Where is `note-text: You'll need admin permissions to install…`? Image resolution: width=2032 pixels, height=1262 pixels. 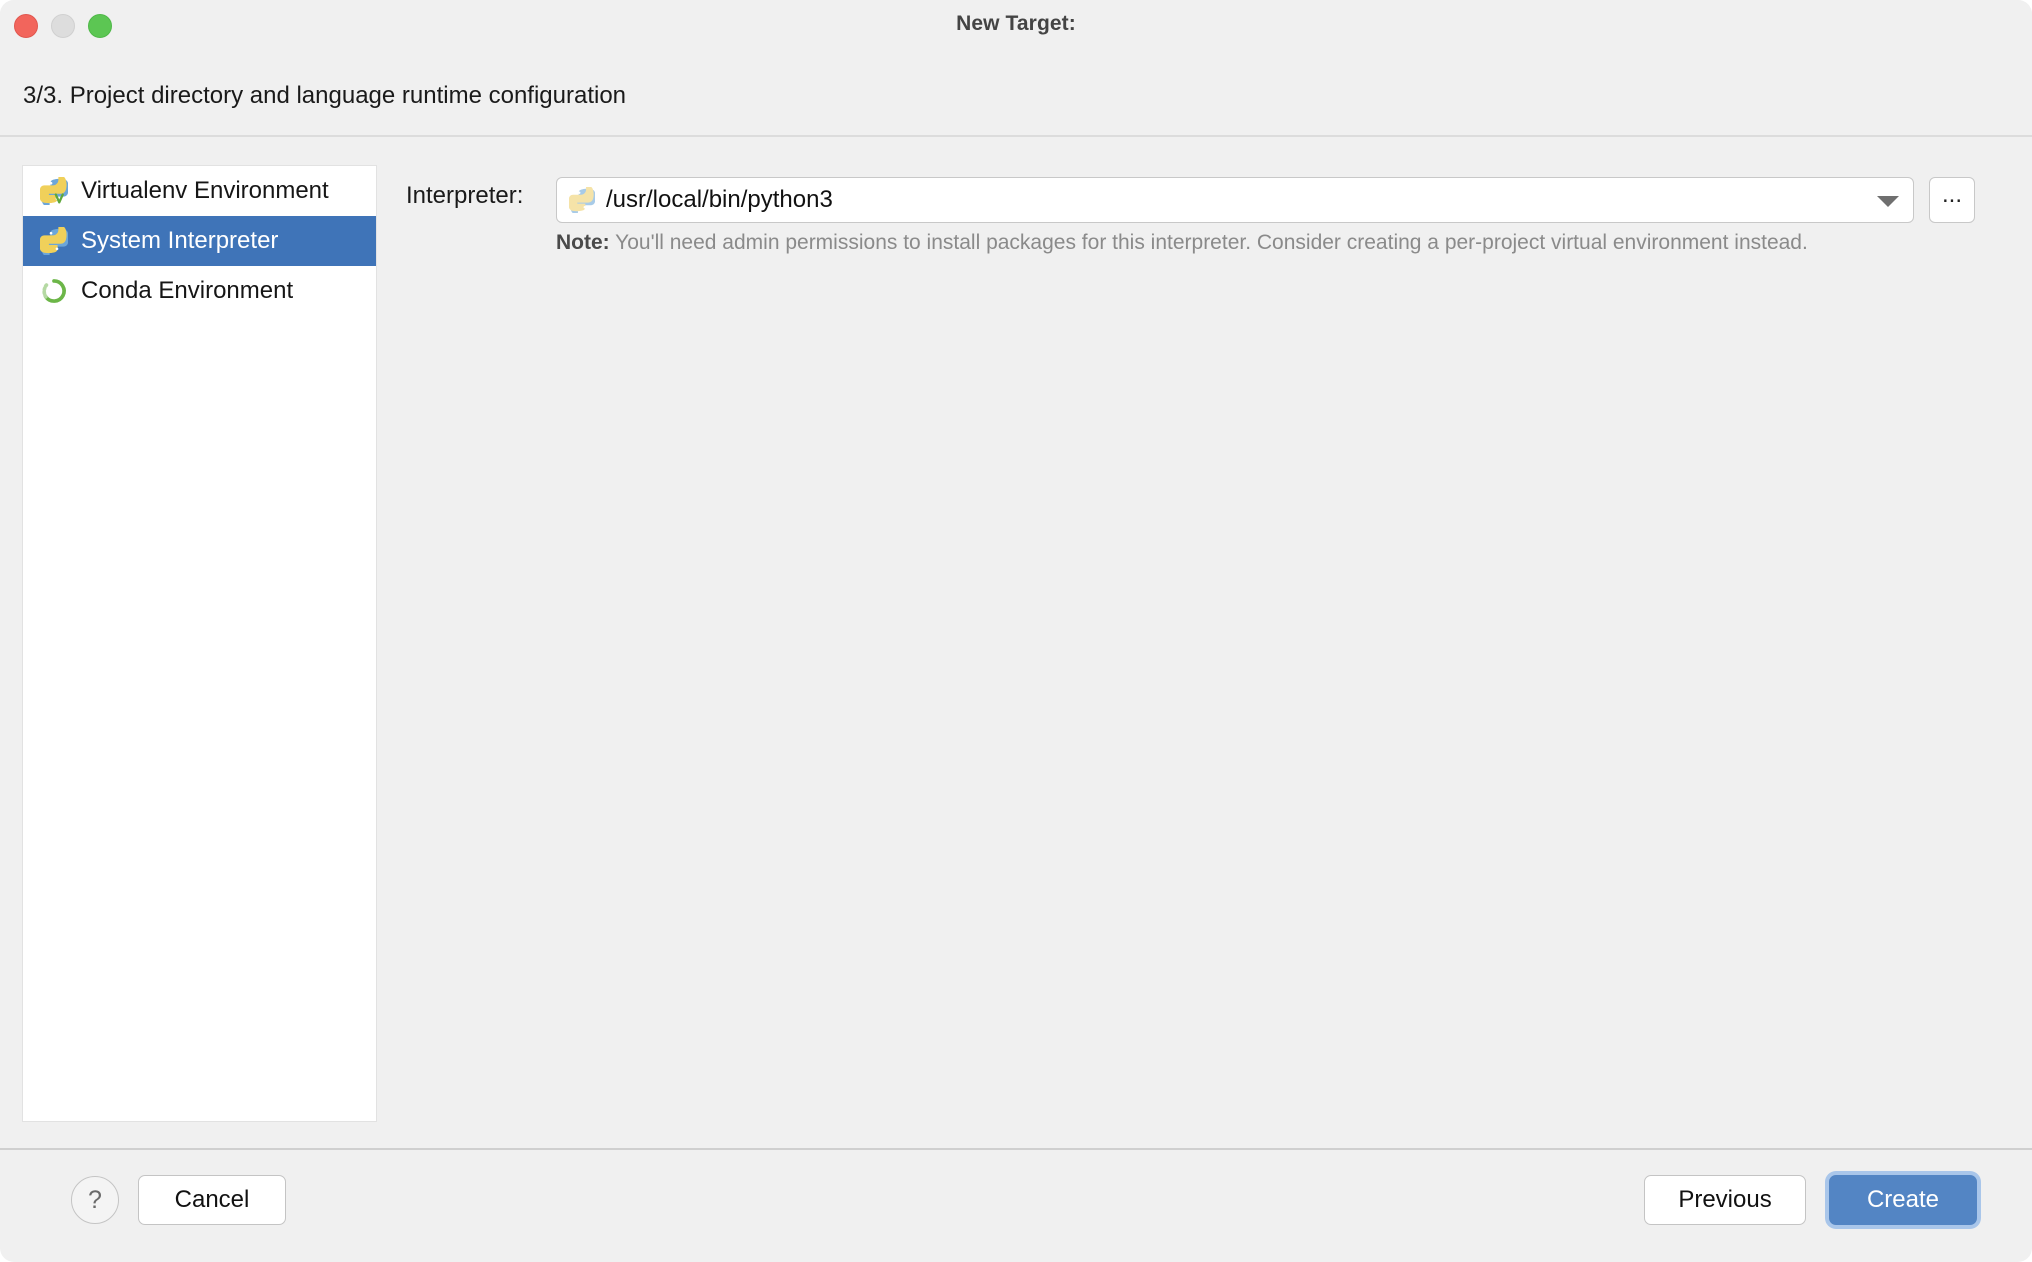 note-text: You'll need admin permissions to install… is located at coordinates (1211, 242).